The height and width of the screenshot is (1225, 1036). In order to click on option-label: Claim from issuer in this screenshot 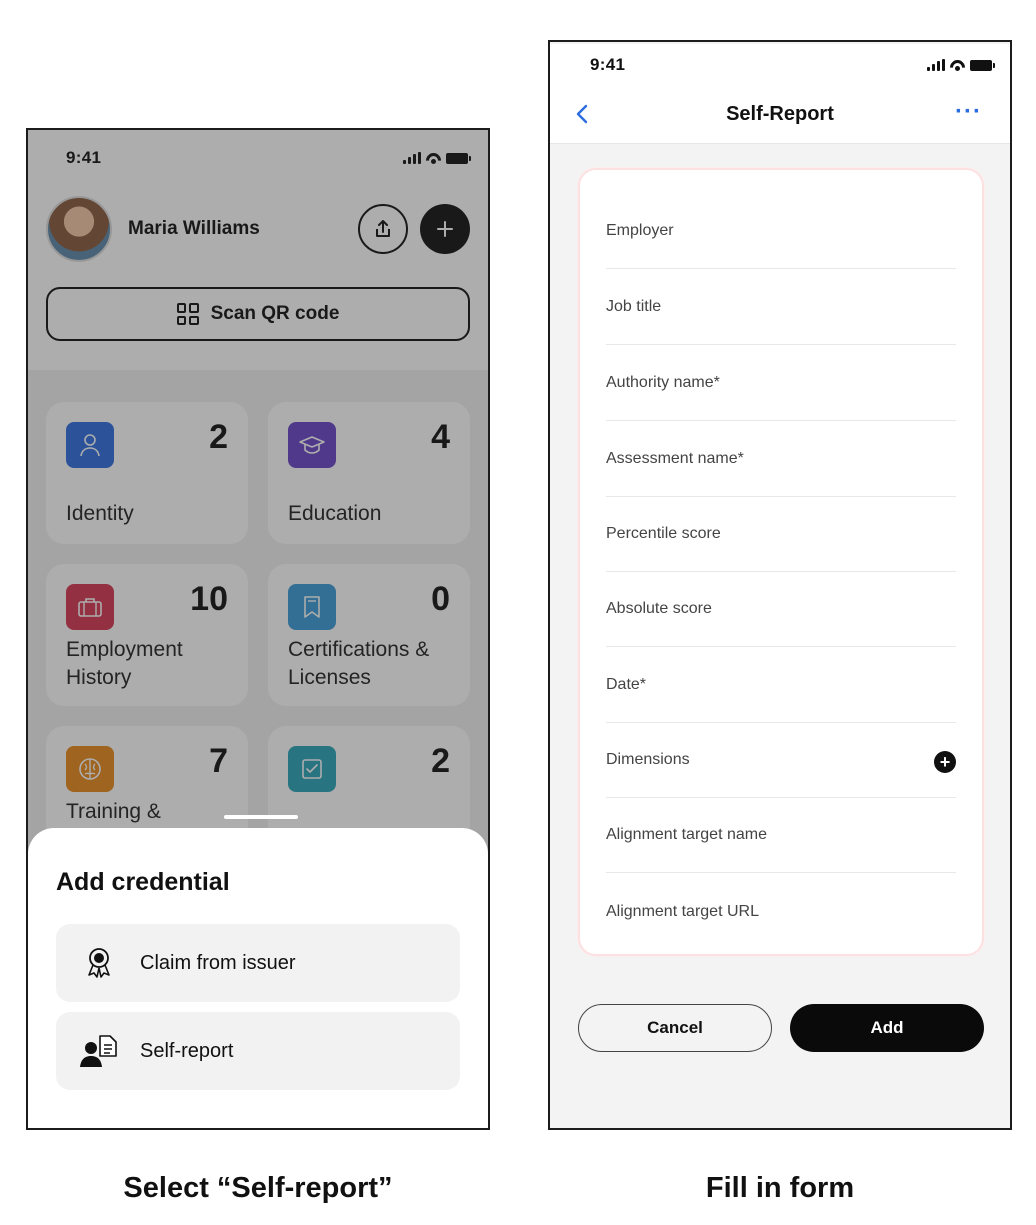, I will do `click(218, 962)`.